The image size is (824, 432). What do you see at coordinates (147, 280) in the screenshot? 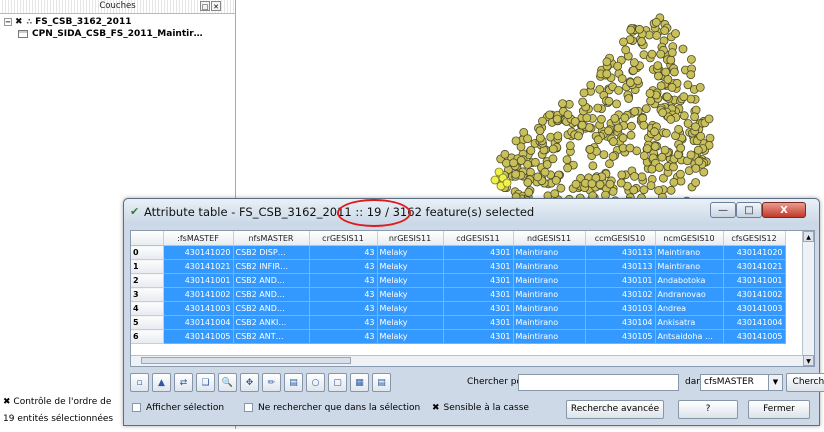
I see `row-number: 2` at bounding box center [147, 280].